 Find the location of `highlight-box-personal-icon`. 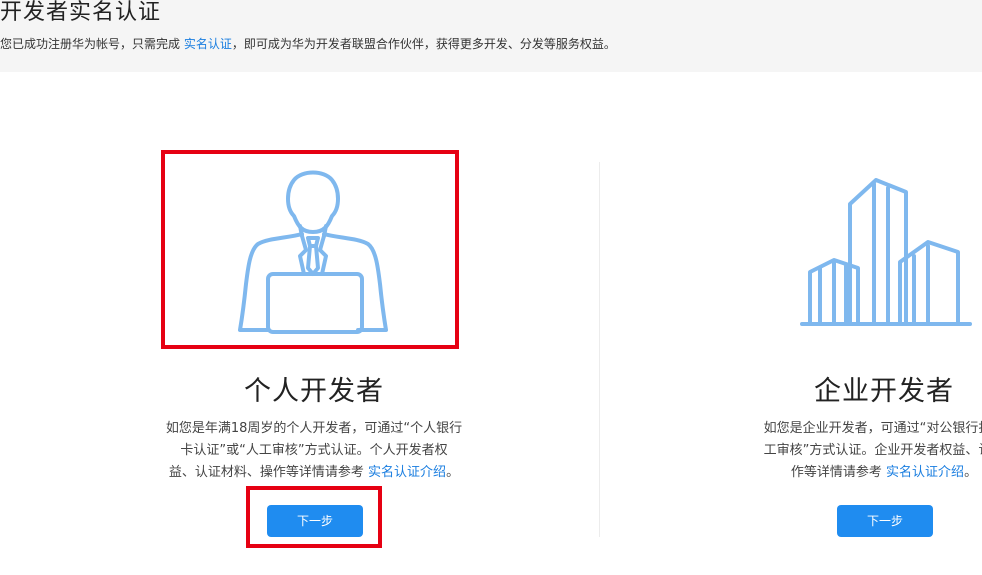

highlight-box-personal-icon is located at coordinates (310, 249).